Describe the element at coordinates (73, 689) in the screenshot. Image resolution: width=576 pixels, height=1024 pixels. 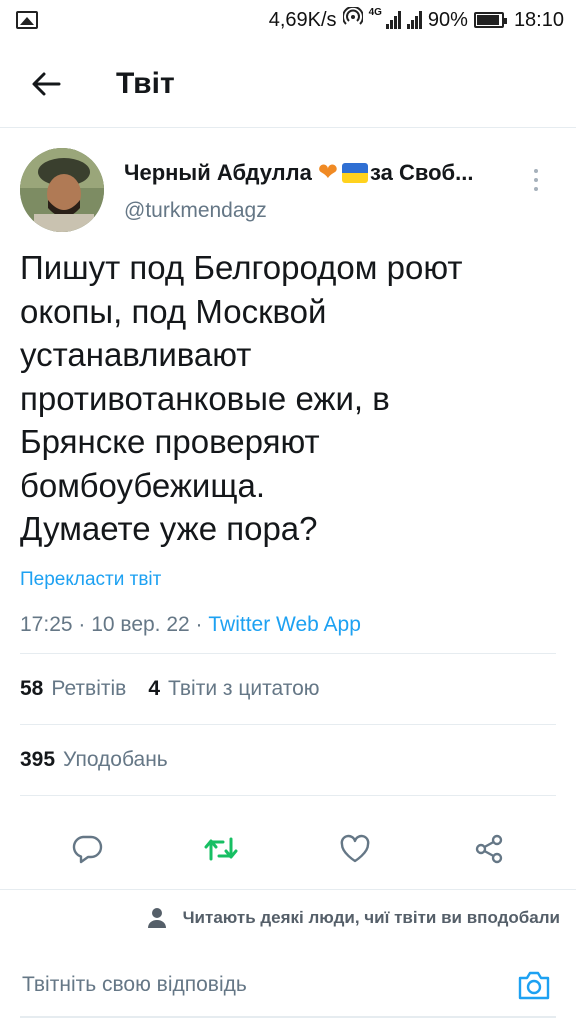
I see `retweets-stat: 58 Ретвітів` at that location.